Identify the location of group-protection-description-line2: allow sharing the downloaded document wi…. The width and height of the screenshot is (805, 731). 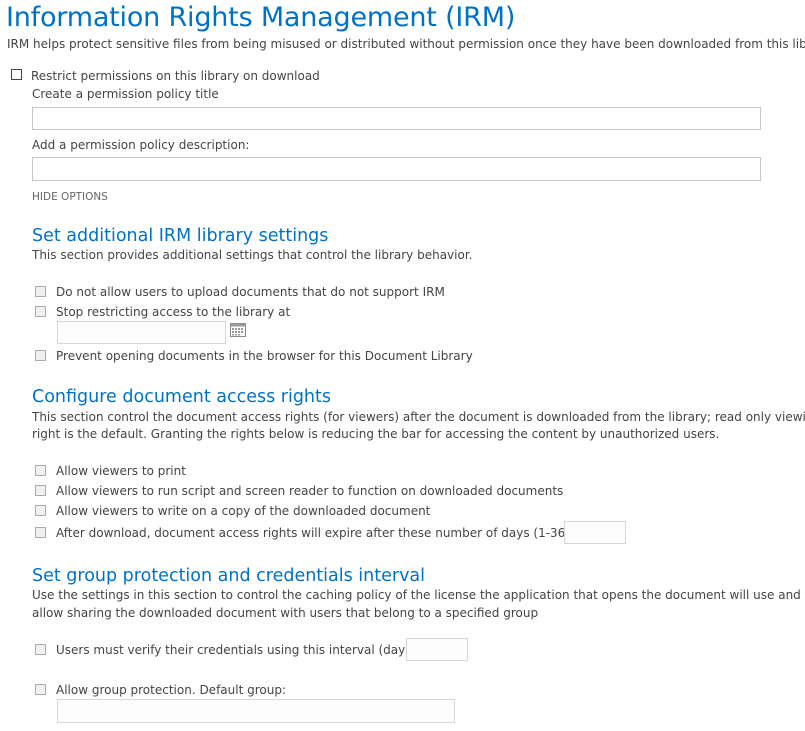
(285, 613).